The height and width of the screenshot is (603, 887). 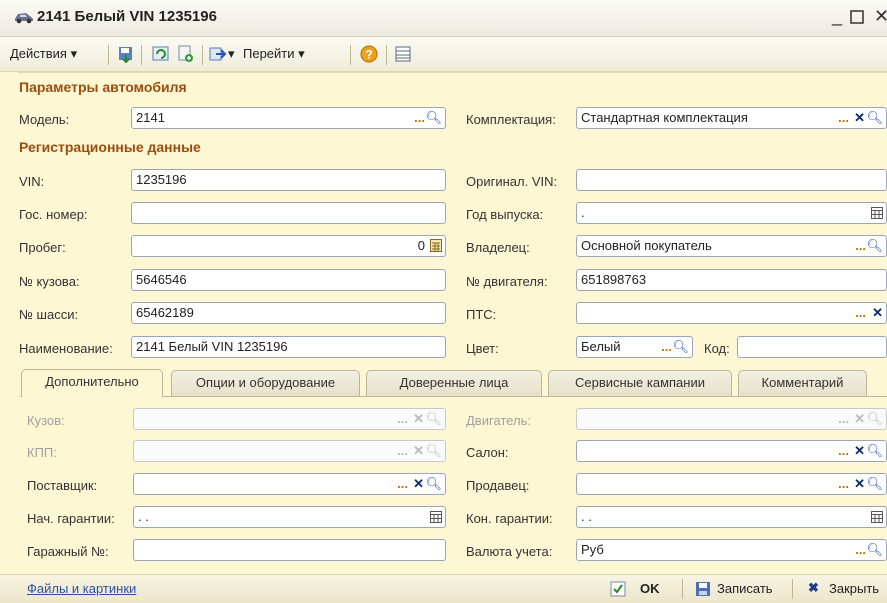 What do you see at coordinates (218, 54) in the screenshot?
I see `goto-icon` at bounding box center [218, 54].